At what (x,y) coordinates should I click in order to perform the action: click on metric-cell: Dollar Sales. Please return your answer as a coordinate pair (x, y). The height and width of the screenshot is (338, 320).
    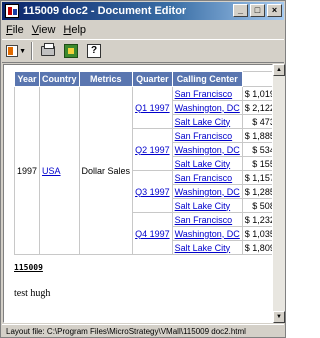
    Looking at the image, I should click on (106, 170).